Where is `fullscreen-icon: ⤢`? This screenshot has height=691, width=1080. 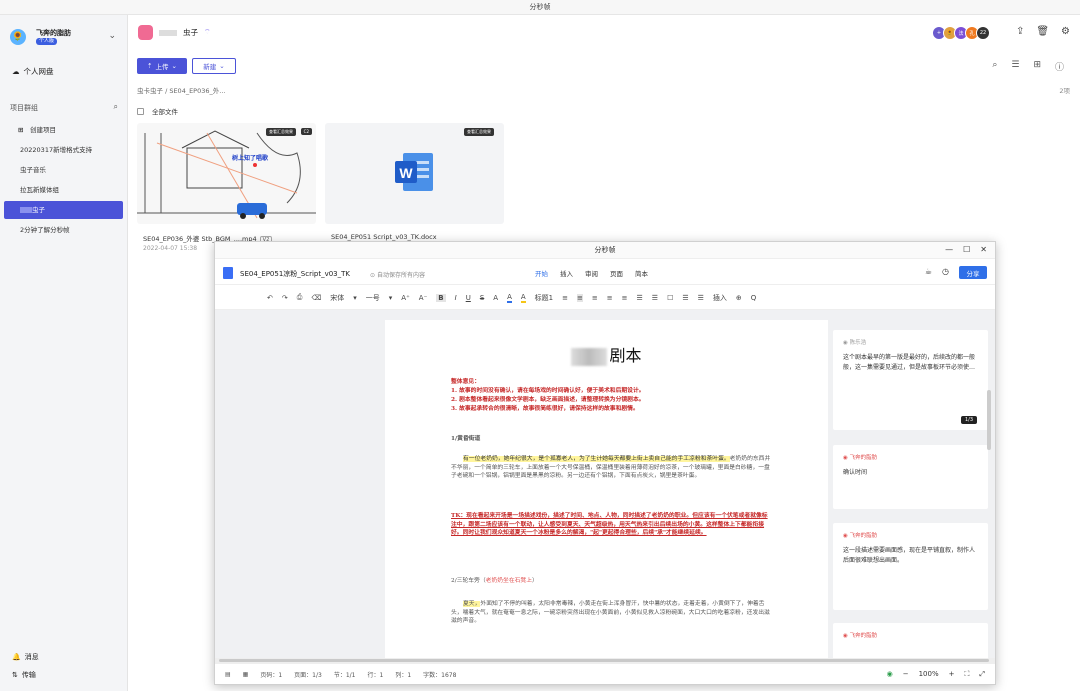
fullscreen-icon: ⤢ is located at coordinates (982, 674).